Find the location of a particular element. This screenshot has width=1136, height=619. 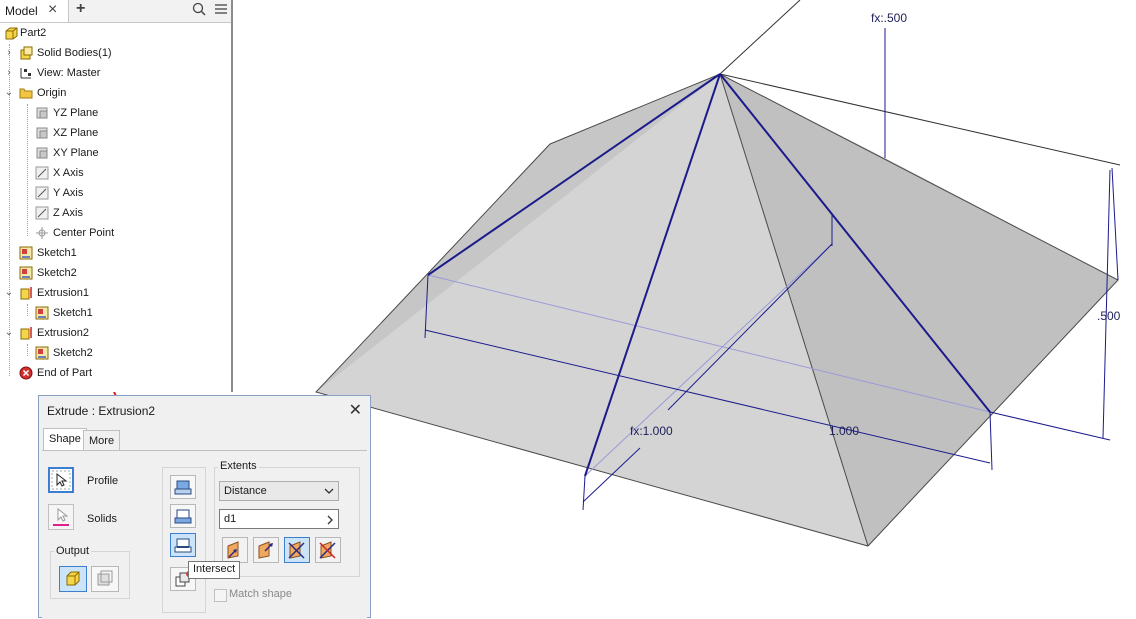

direction-flipped-icon is located at coordinates (265, 550).